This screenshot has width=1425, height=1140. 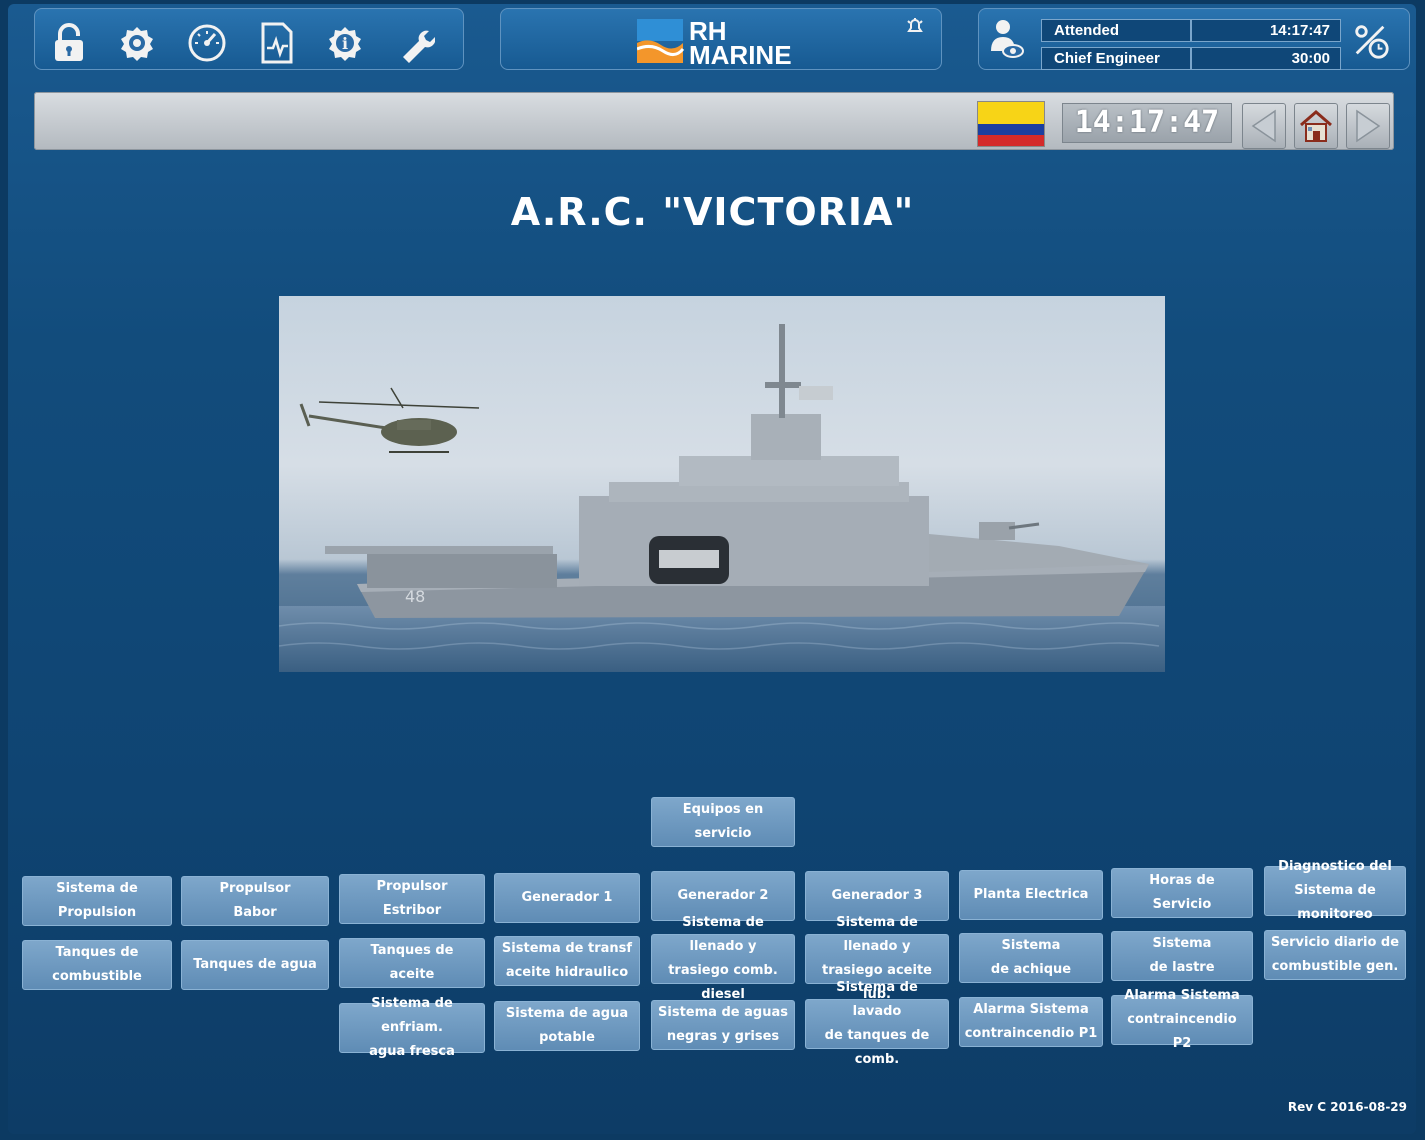 What do you see at coordinates (207, 43) in the screenshot?
I see `gauge-icon` at bounding box center [207, 43].